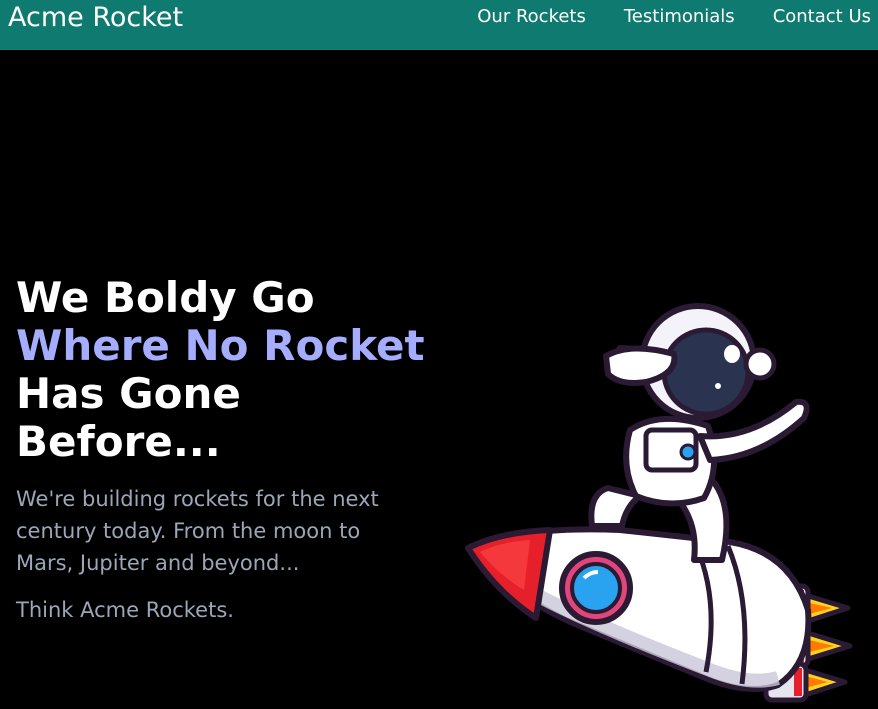 The height and width of the screenshot is (709, 878). I want to click on nav-link-contact-us: Contact Us, so click(822, 17).